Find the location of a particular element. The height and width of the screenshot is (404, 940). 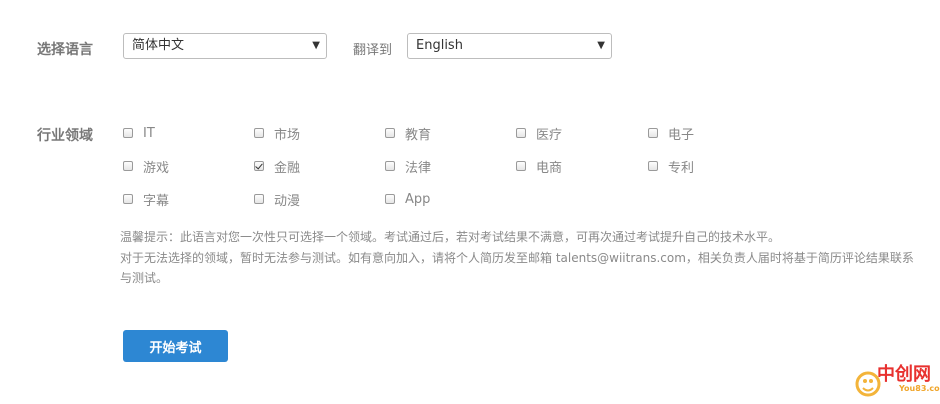

industry-option: IT is located at coordinates (139, 133).